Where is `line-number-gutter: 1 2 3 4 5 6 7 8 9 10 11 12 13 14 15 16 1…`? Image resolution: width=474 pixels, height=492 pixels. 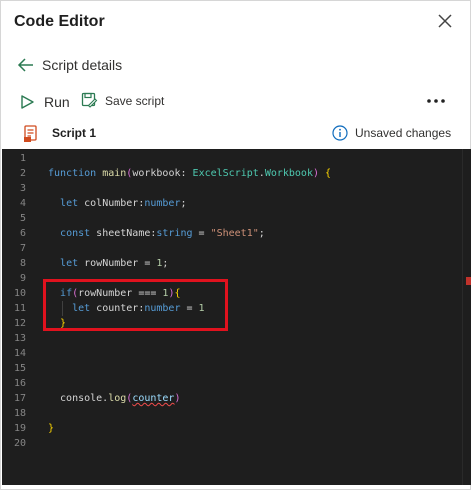
line-number-gutter: 1 2 3 4 5 6 7 8 9 10 11 12 13 14 15 16 1… is located at coordinates (17, 317).